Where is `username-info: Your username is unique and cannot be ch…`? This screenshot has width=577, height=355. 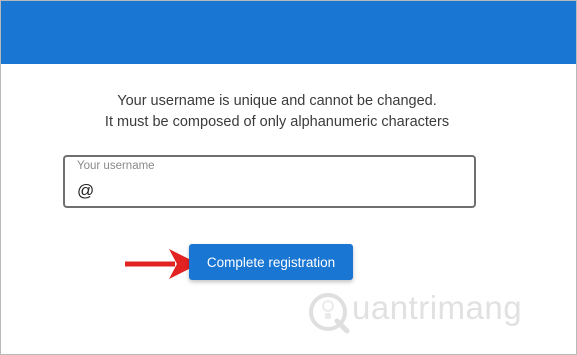 username-info: Your username is unique and cannot be ch… is located at coordinates (277, 112).